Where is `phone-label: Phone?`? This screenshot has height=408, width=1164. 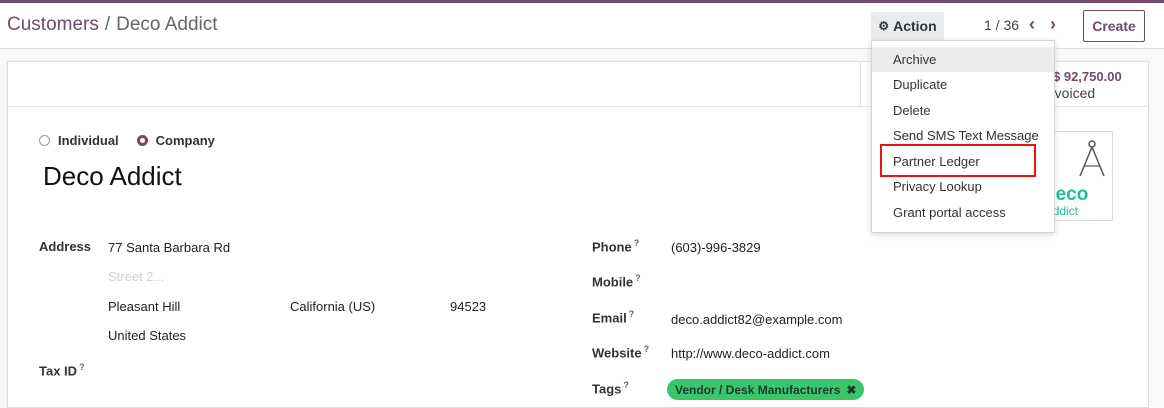
phone-label: Phone? is located at coordinates (616, 246).